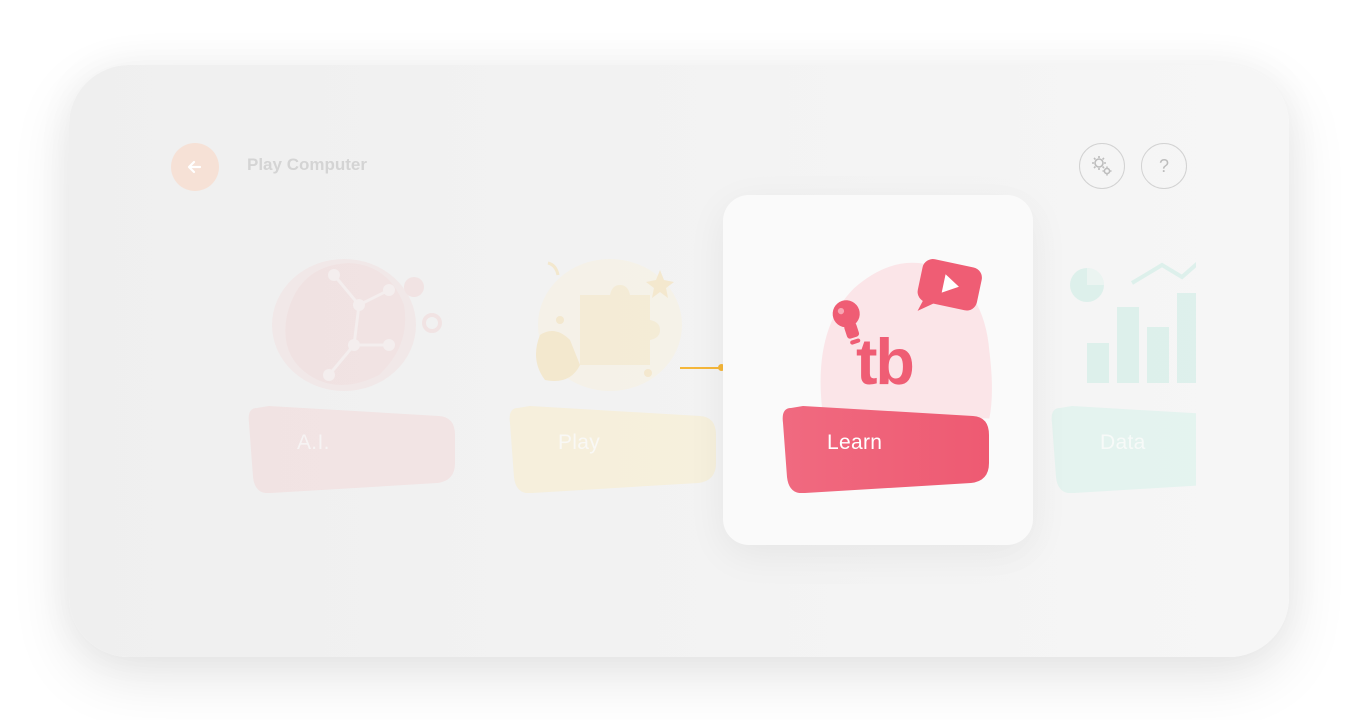 This screenshot has height=720, width=1352. I want to click on connector-line, so click(701, 368).